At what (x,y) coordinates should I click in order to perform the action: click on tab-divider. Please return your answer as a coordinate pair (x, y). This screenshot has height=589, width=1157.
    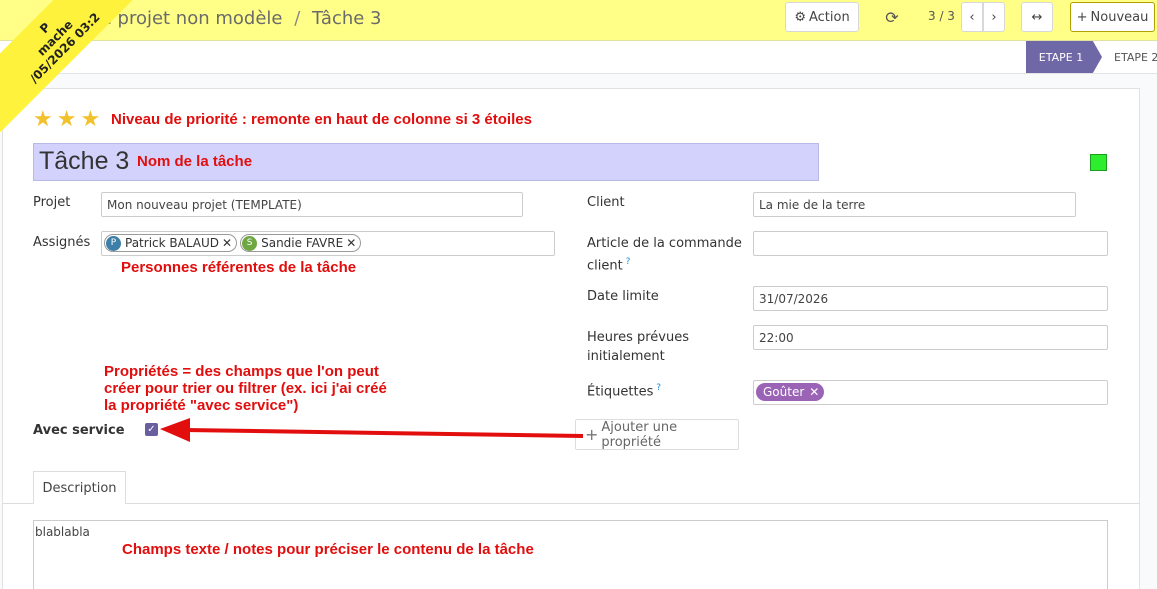
    Looking at the image, I should click on (571, 503).